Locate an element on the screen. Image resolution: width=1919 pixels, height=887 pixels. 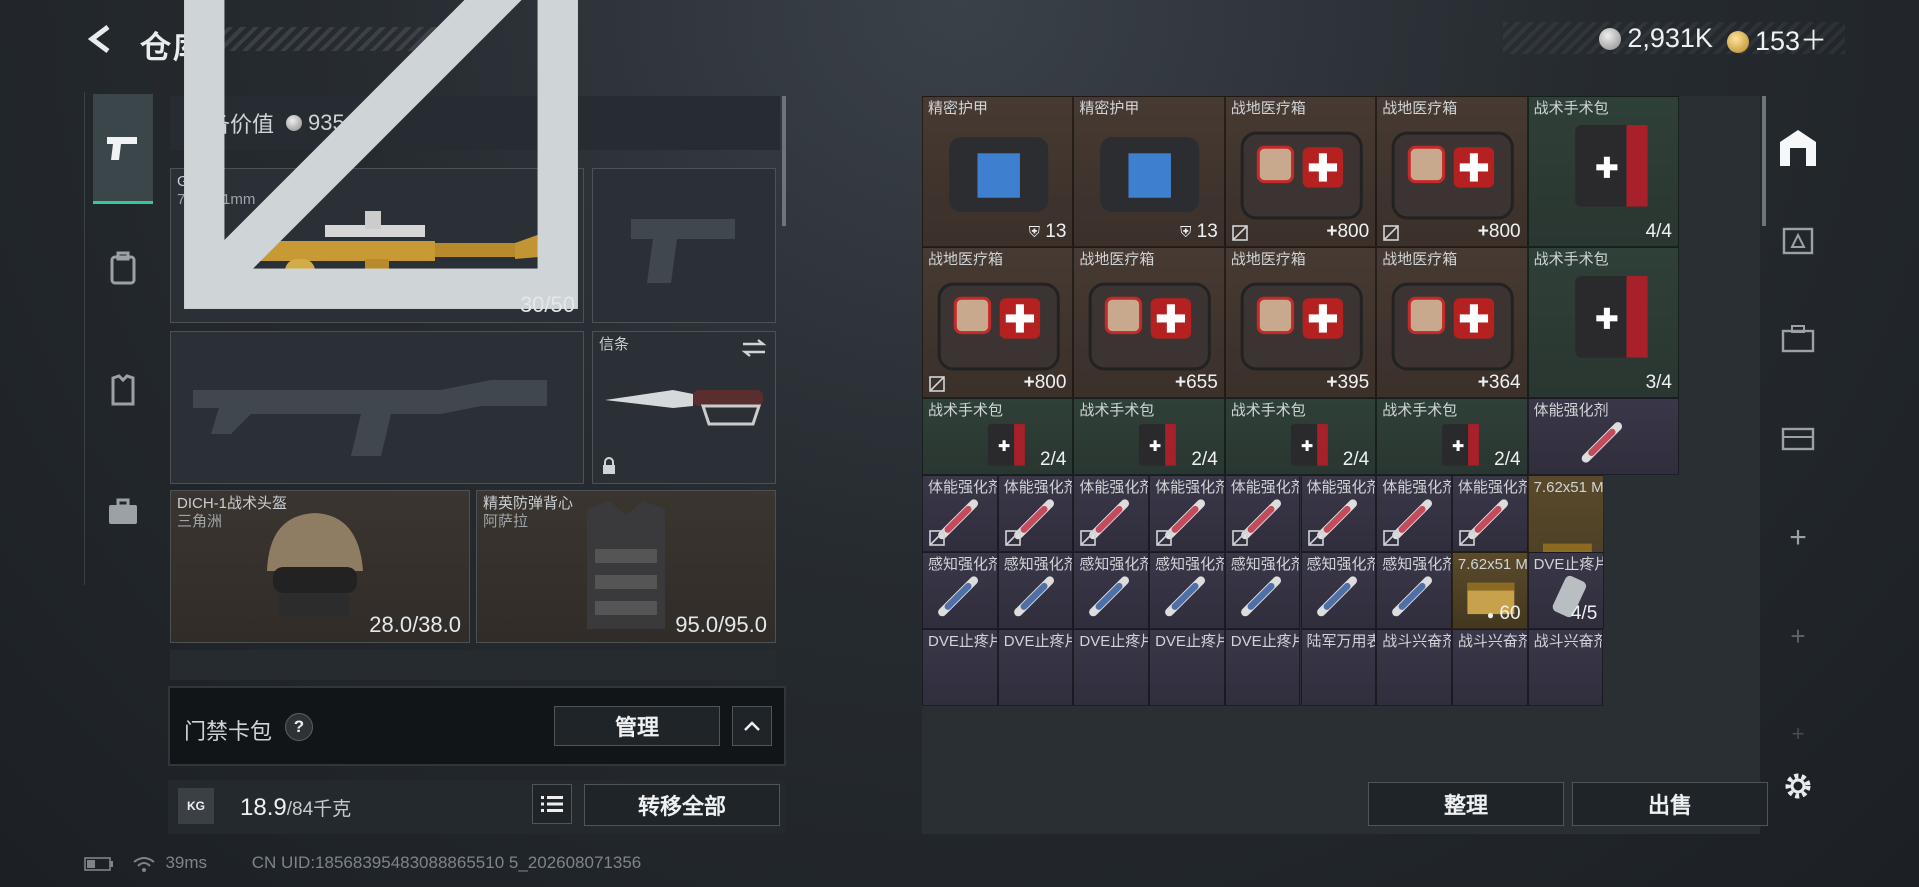
collapse-button is located at coordinates (752, 726).